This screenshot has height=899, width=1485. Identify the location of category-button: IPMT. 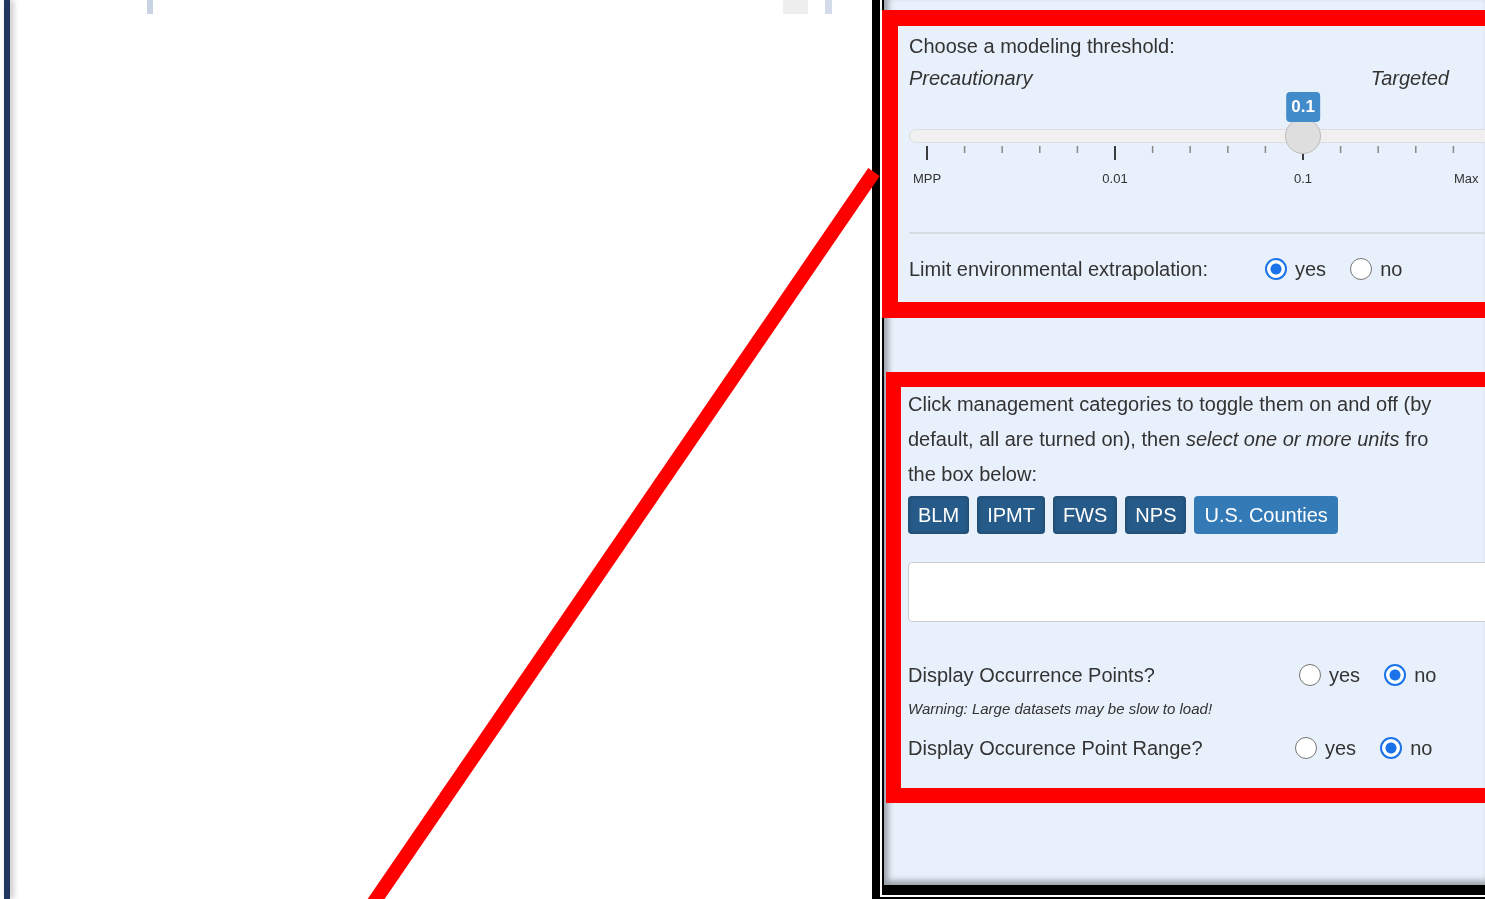
(1011, 515).